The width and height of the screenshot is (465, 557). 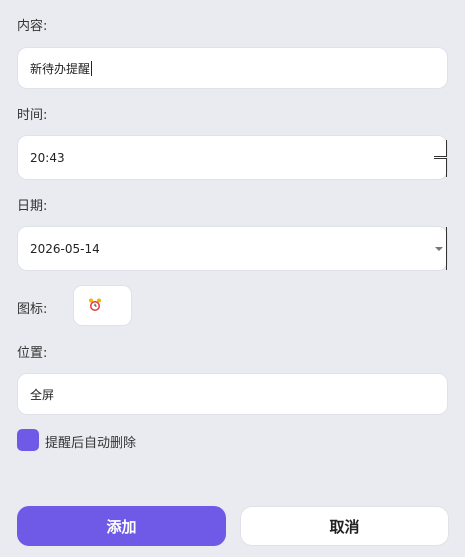 What do you see at coordinates (28, 440) in the screenshot?
I see `auto-delete-checkbox` at bounding box center [28, 440].